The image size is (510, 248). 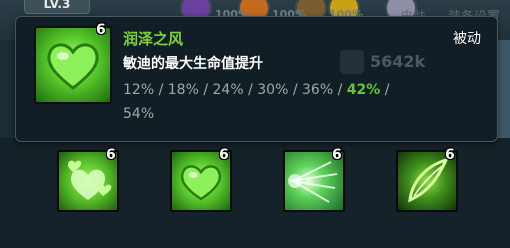 What do you see at coordinates (363, 90) in the screenshot?
I see `value-current: 42%` at bounding box center [363, 90].